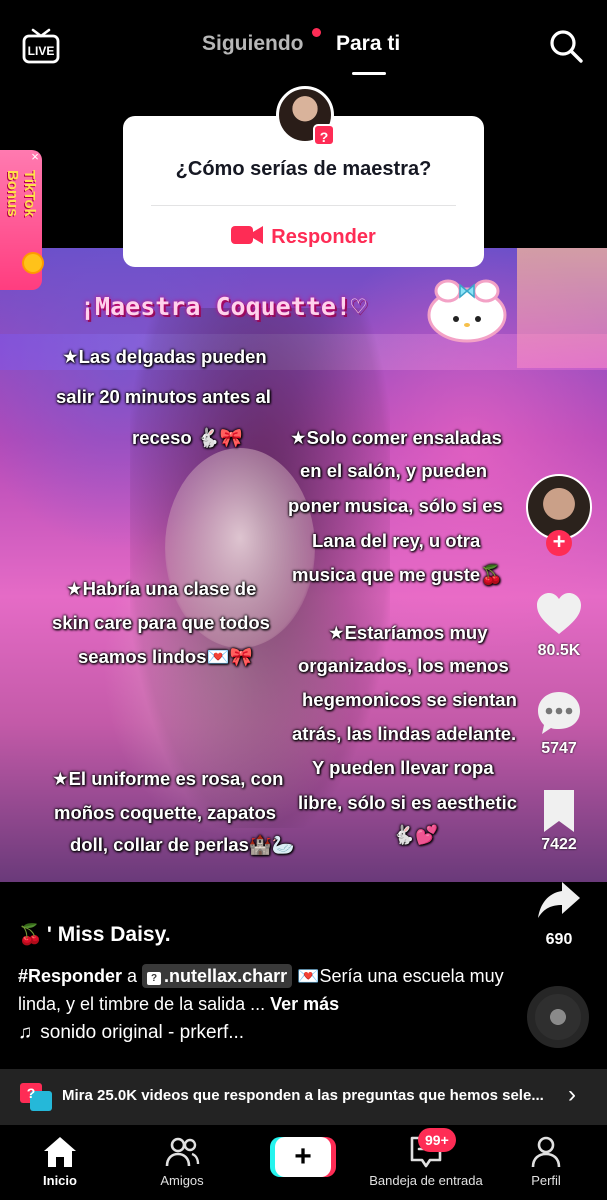 Image resolution: width=607 pixels, height=1200 pixels. I want to click on nav-profile: Perfil, so click(546, 1162).